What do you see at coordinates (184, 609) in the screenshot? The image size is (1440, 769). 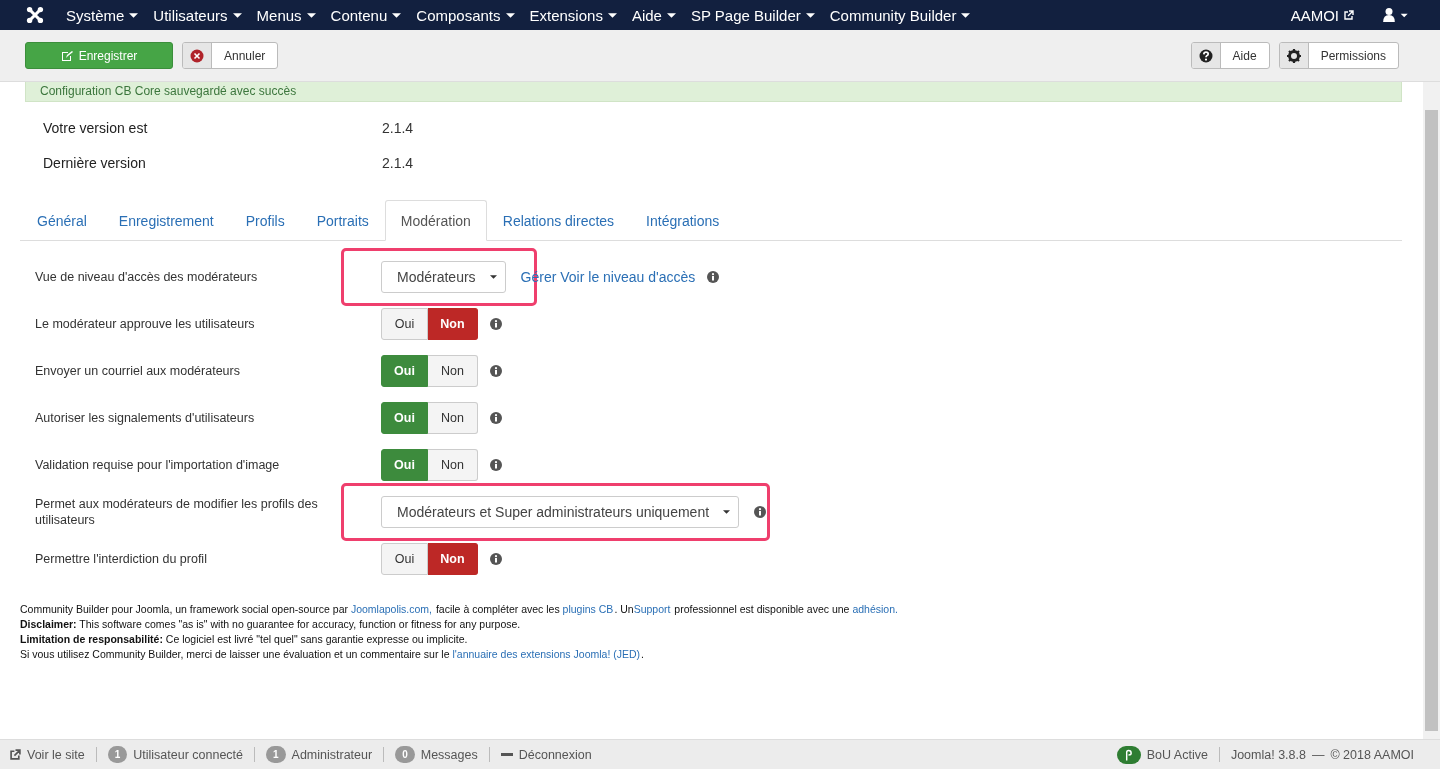 I see `footer-text: Community Builder pour Joomla, un framework social open-source par` at bounding box center [184, 609].